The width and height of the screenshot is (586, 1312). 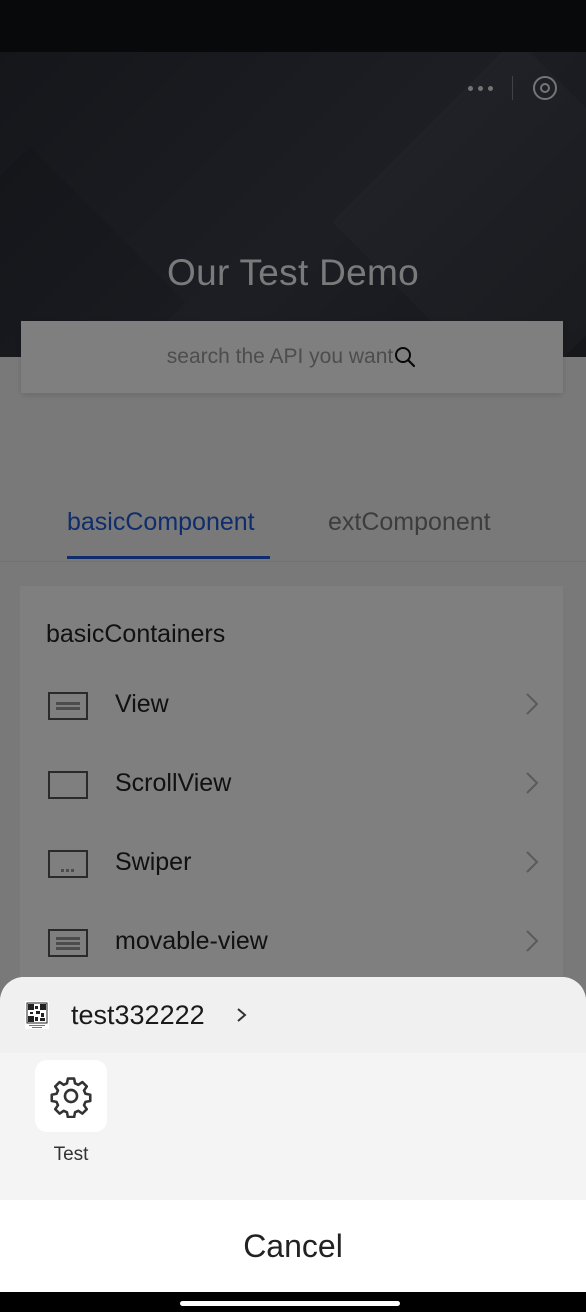 What do you see at coordinates (71, 1154) in the screenshot?
I see `action-label: Test` at bounding box center [71, 1154].